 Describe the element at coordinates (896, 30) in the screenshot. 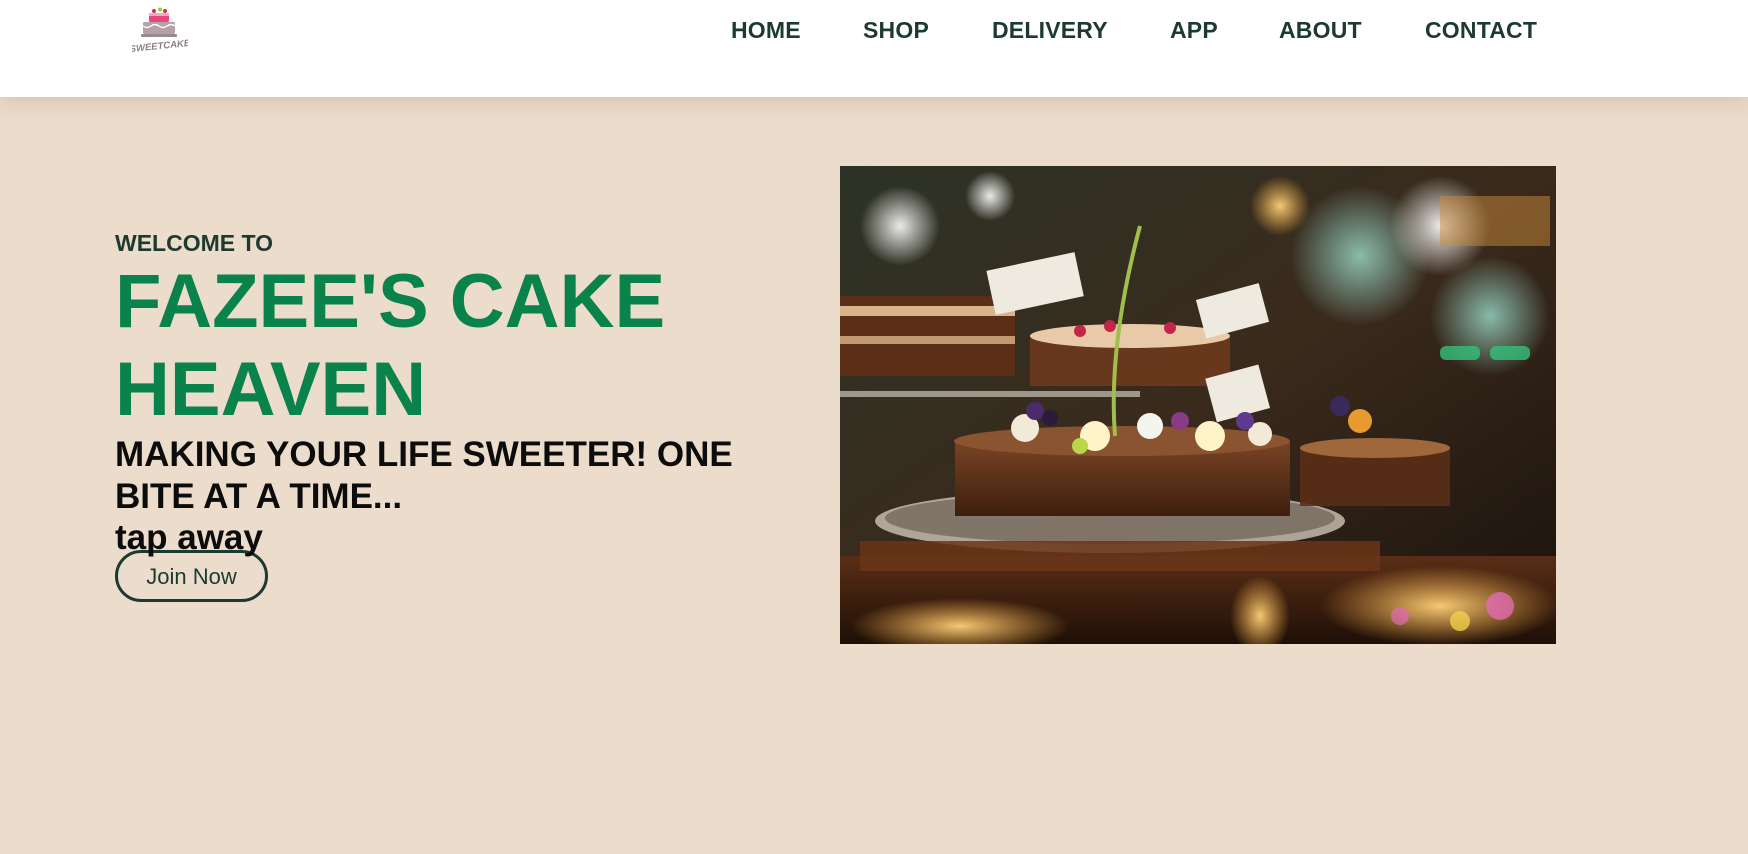

I see `nav-shop: SHOP` at that location.